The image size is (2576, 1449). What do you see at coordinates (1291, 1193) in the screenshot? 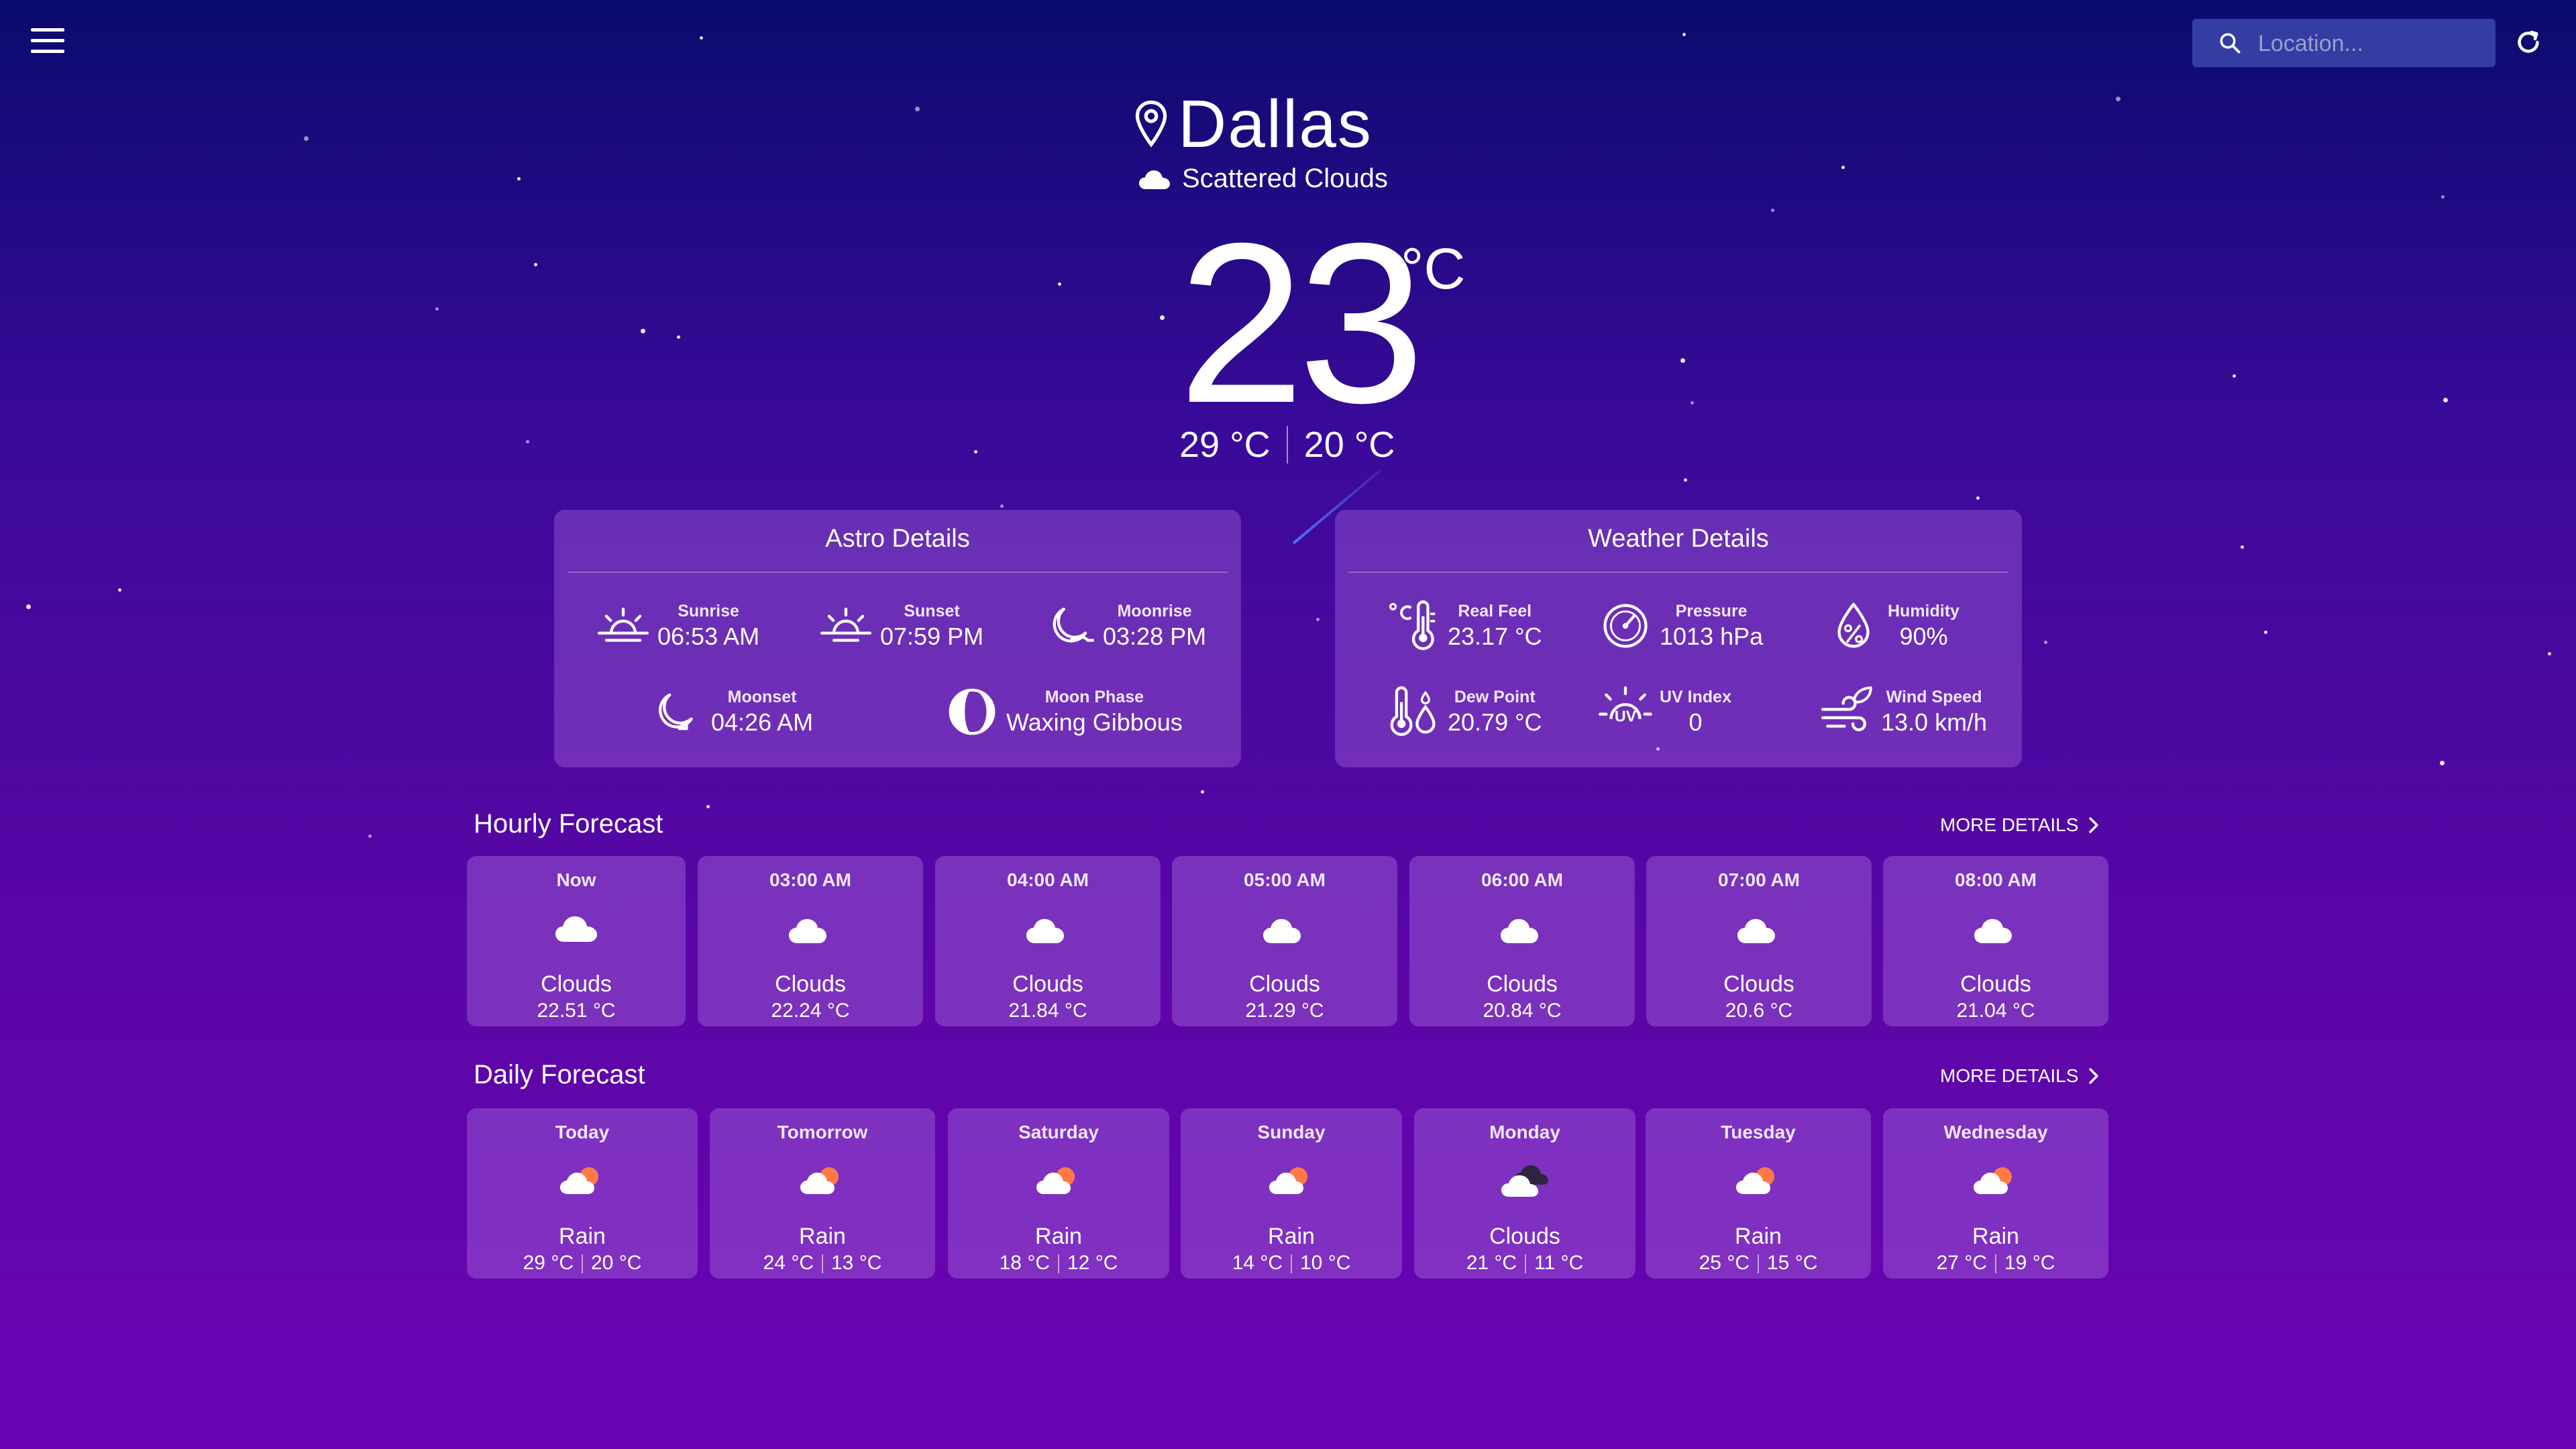
I see `daily-forecast-card: Sunday Rain 14 °C 10 °C` at bounding box center [1291, 1193].